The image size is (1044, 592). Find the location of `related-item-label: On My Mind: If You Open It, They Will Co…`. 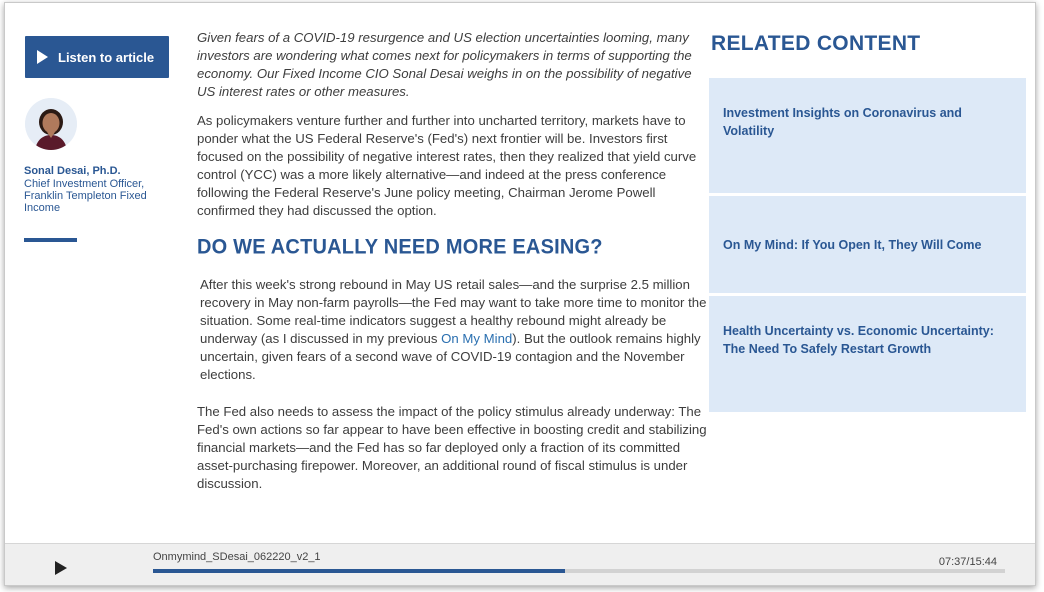

related-item-label: On My Mind: If You Open It, They Will Co… is located at coordinates (852, 244).